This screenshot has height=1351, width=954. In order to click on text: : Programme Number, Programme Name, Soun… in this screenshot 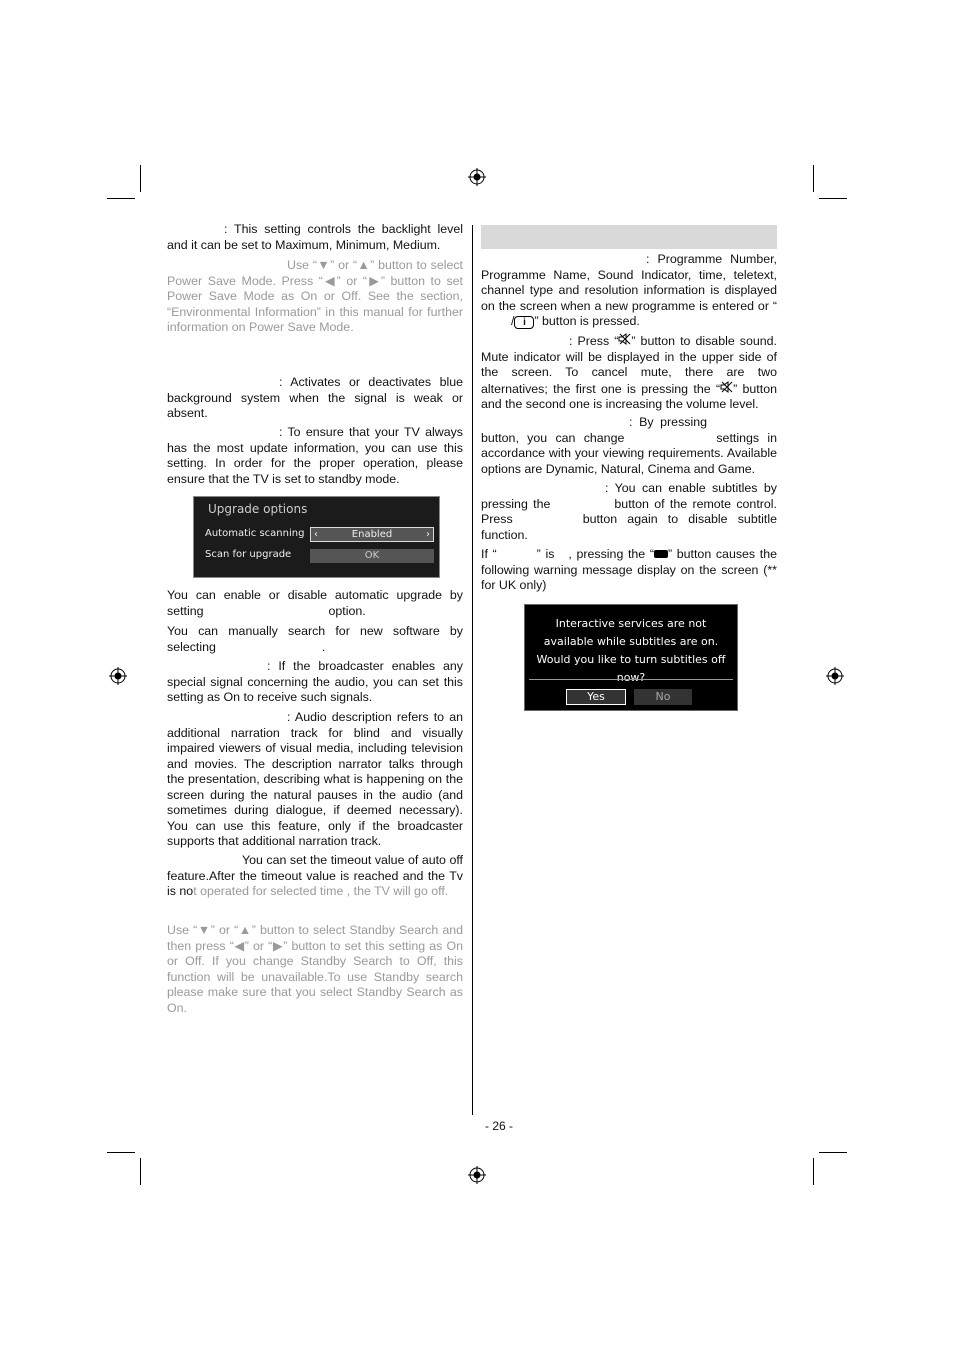, I will do `click(629, 282)`.